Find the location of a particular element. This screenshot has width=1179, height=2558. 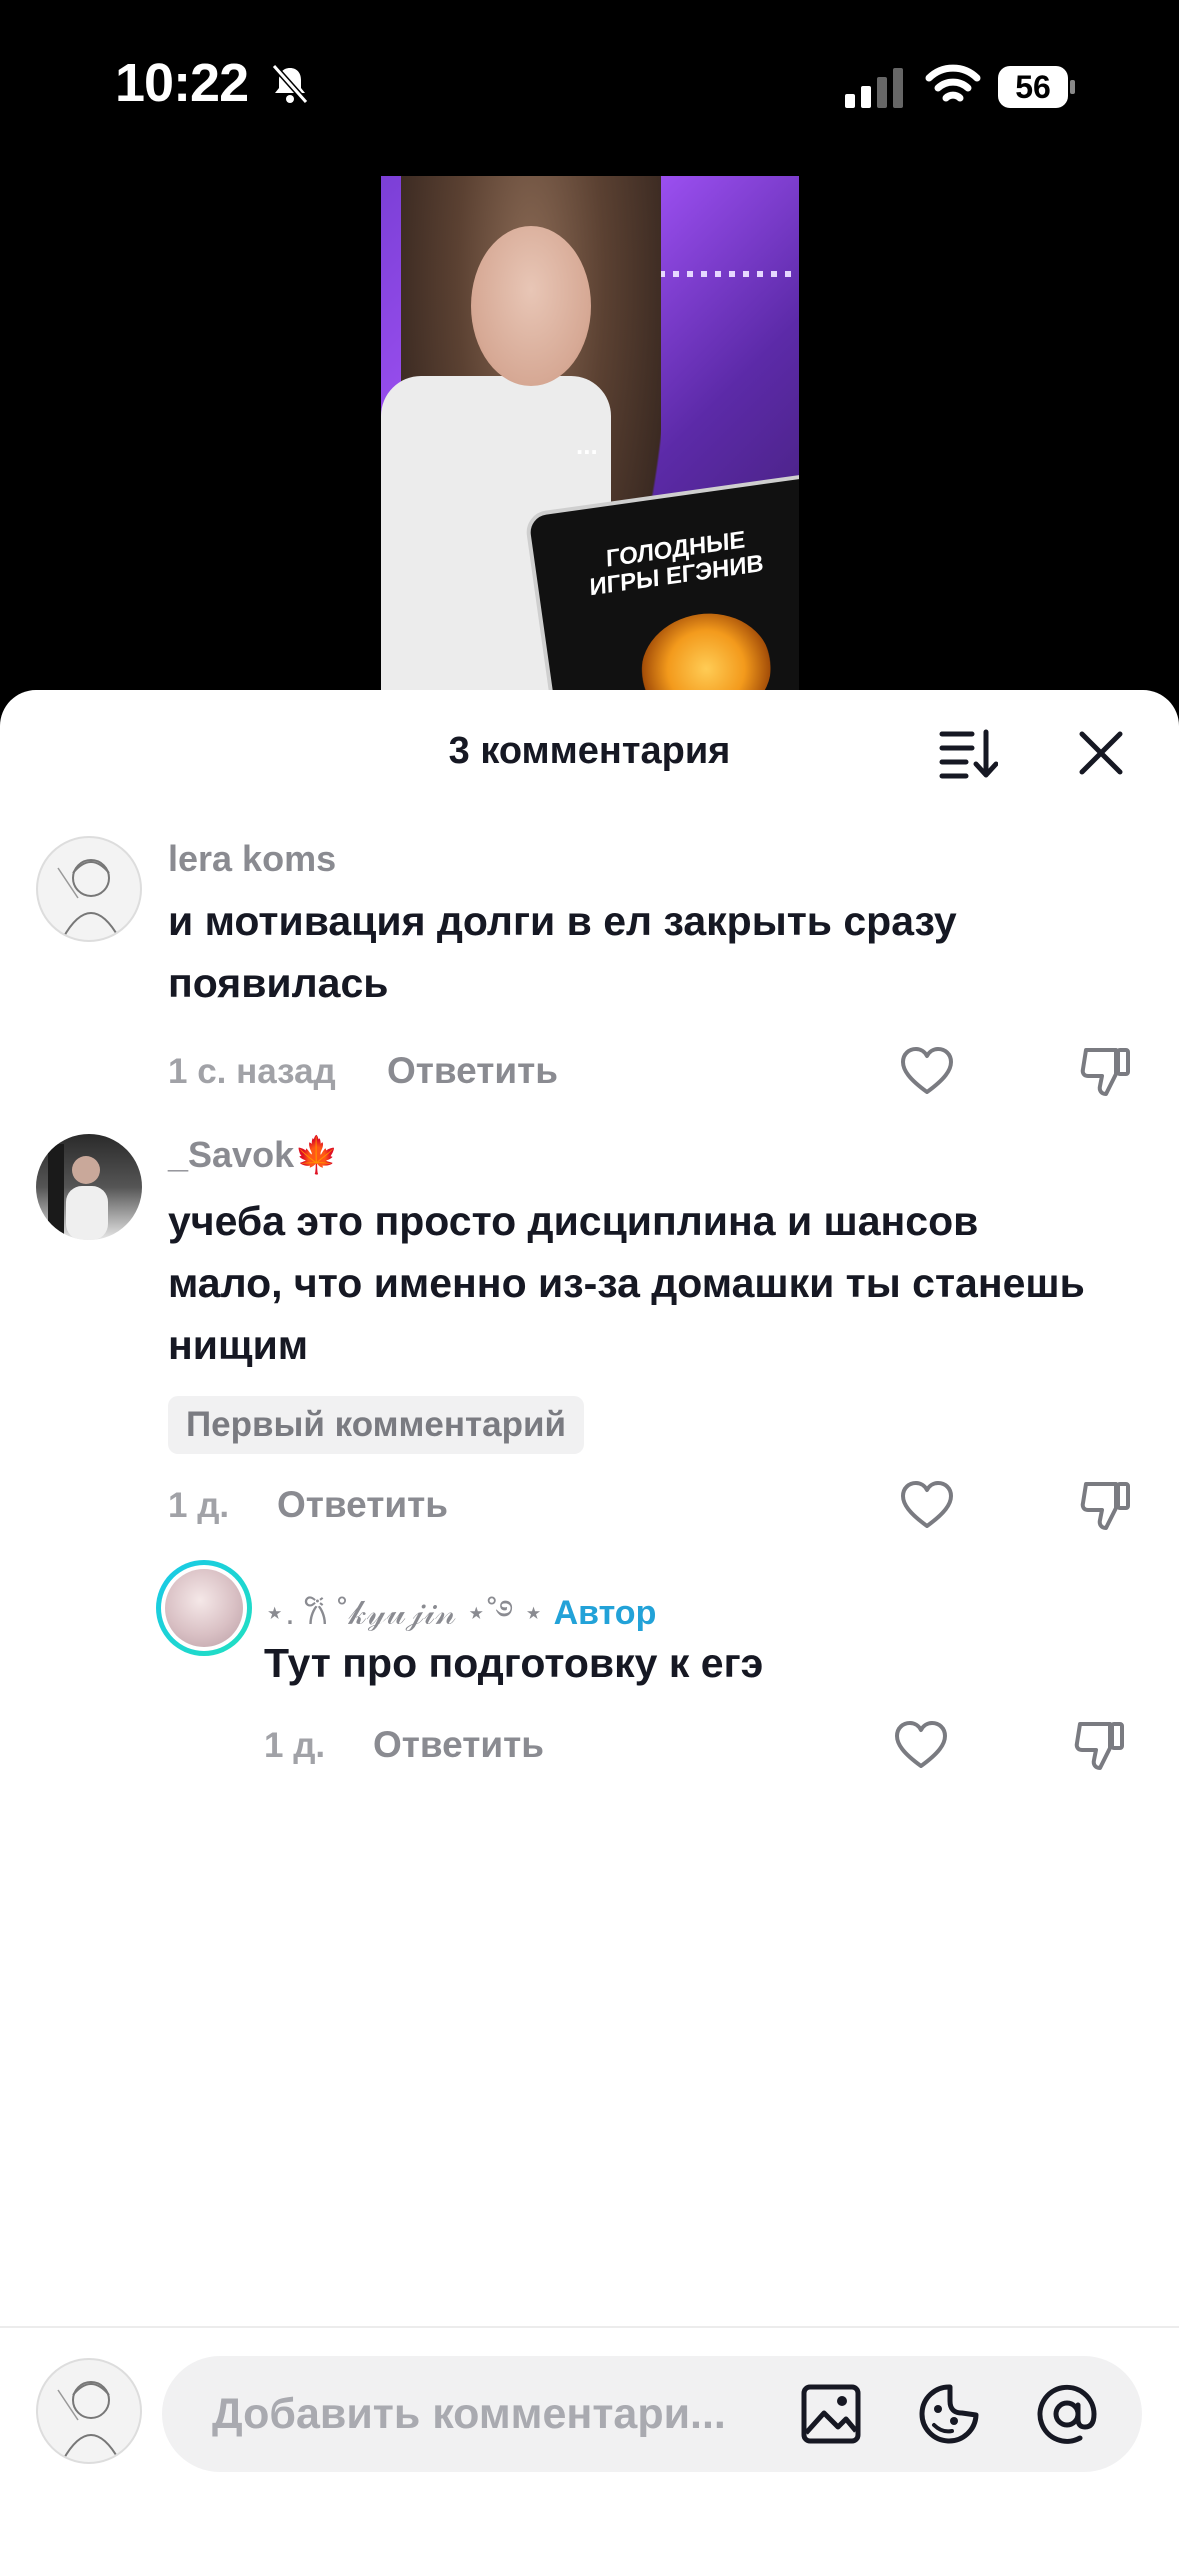

video-person-face is located at coordinates (531, 306).